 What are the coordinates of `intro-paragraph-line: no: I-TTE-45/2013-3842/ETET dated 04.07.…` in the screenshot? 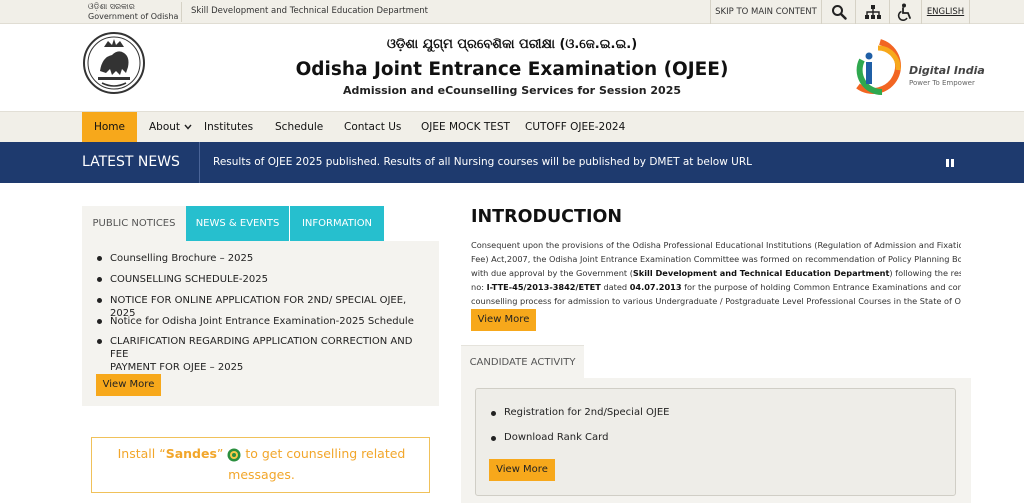 It's located at (716, 287).